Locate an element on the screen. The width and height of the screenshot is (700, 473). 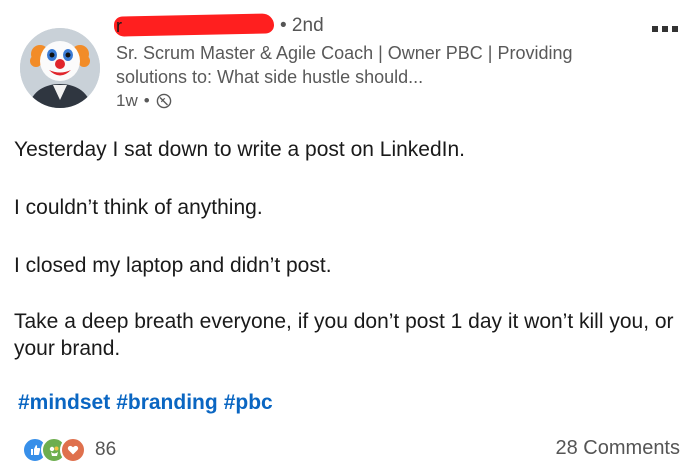
author-name-initial: r is located at coordinates (119, 25).